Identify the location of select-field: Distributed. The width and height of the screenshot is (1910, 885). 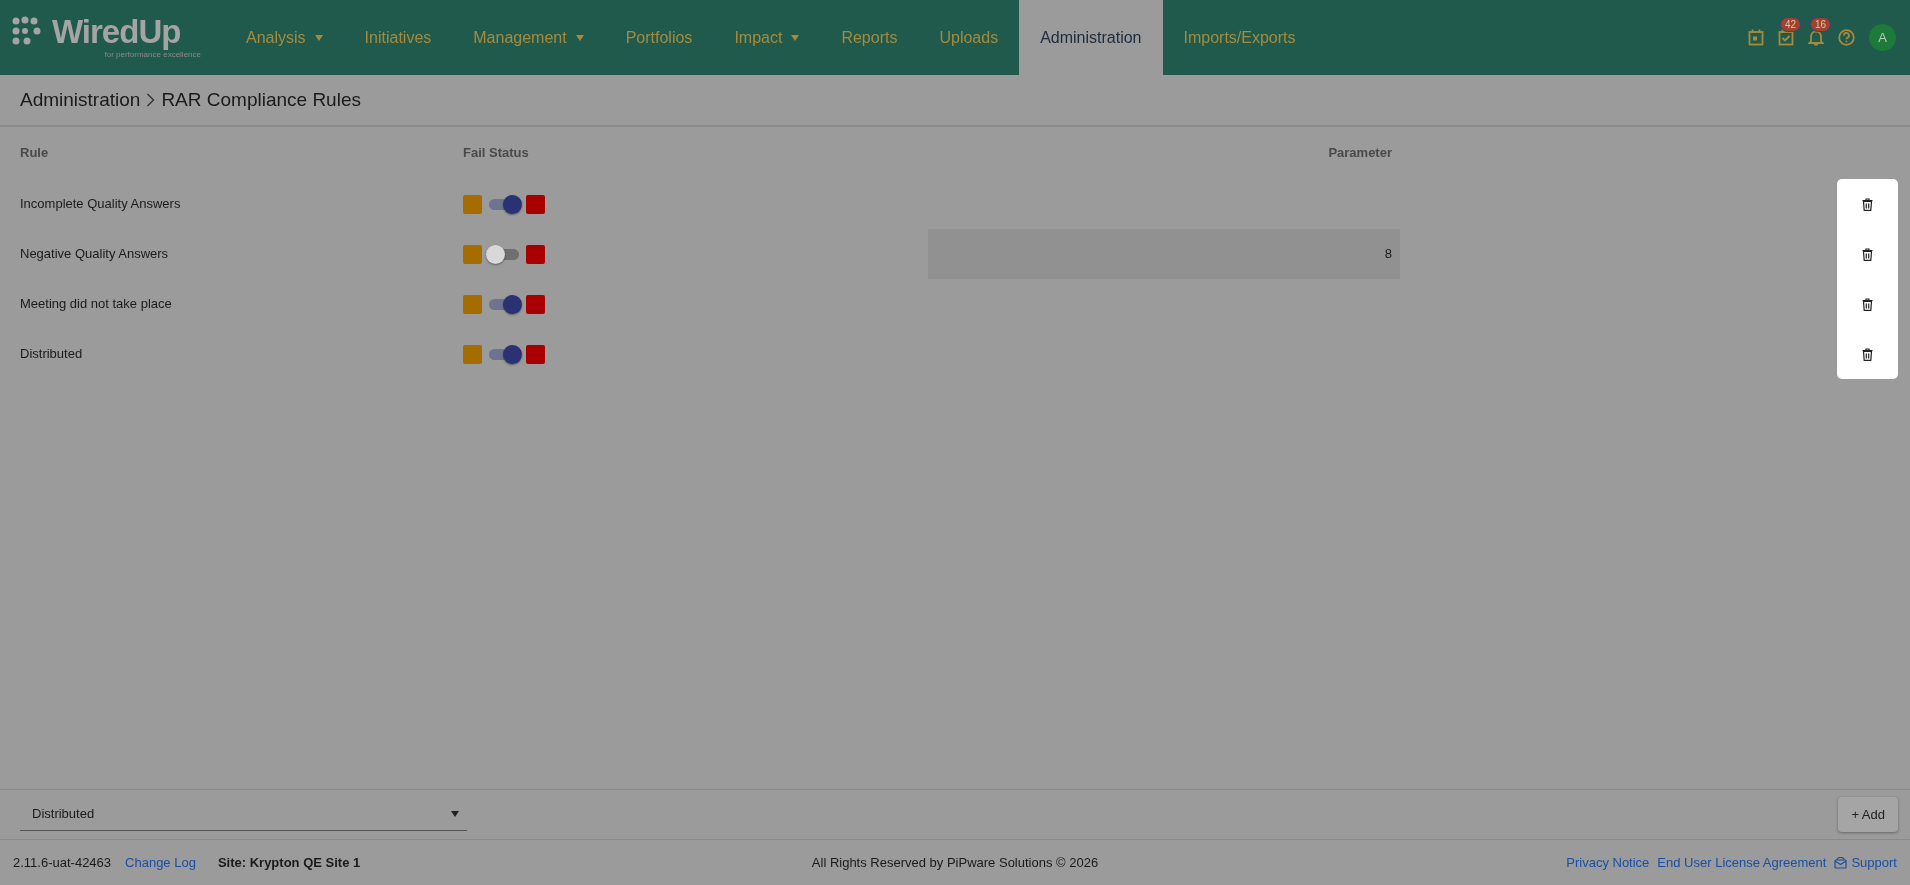
(243, 814).